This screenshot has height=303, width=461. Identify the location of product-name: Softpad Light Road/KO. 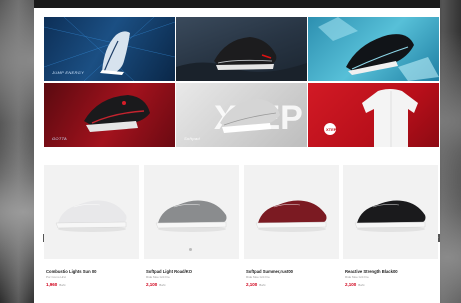
(169, 271).